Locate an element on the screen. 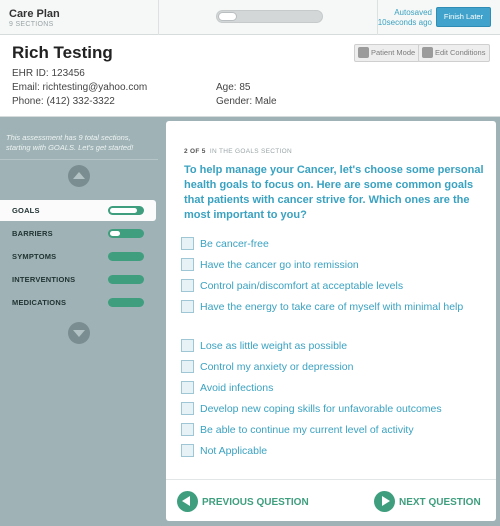 This screenshot has width=500, height=526. sidebar-item-label: MEDICATIONS is located at coordinates (39, 302).